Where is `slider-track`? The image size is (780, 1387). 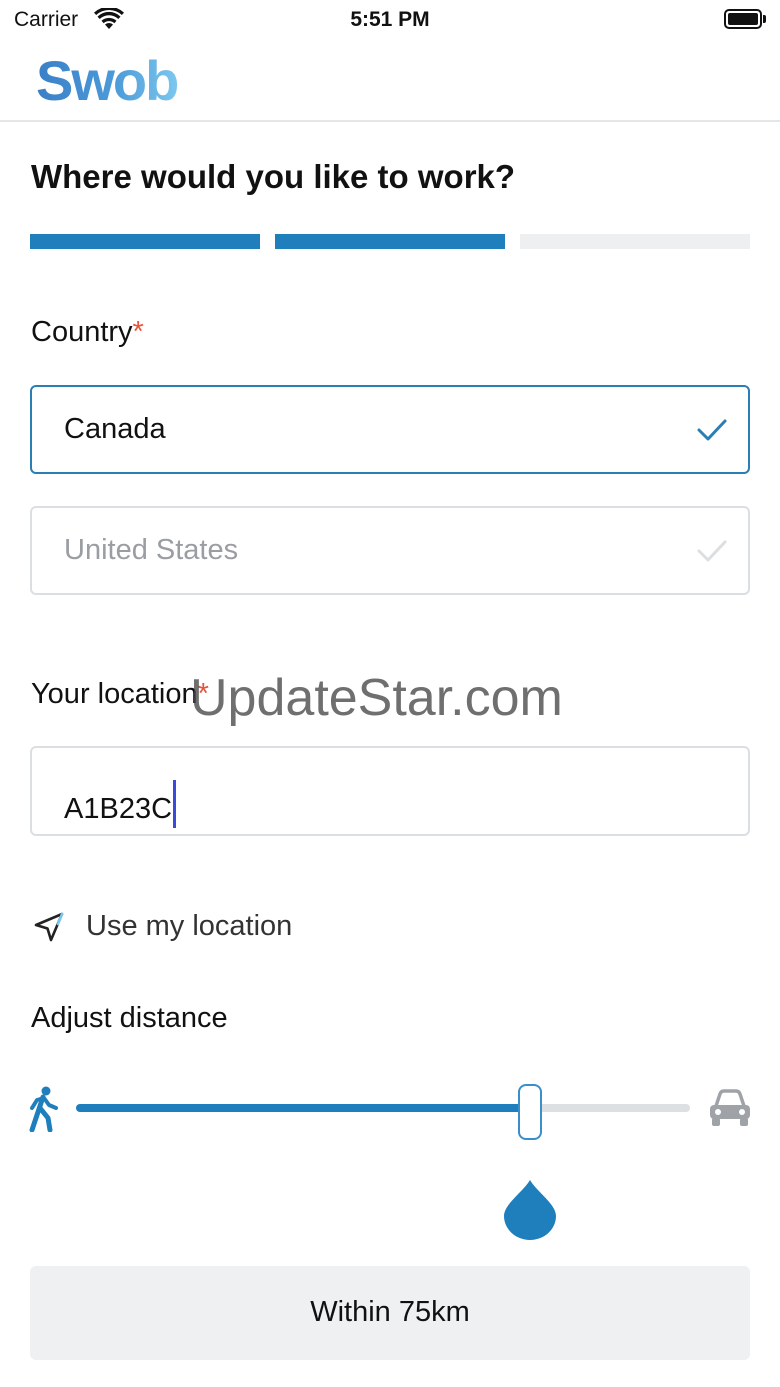 slider-track is located at coordinates (383, 1162).